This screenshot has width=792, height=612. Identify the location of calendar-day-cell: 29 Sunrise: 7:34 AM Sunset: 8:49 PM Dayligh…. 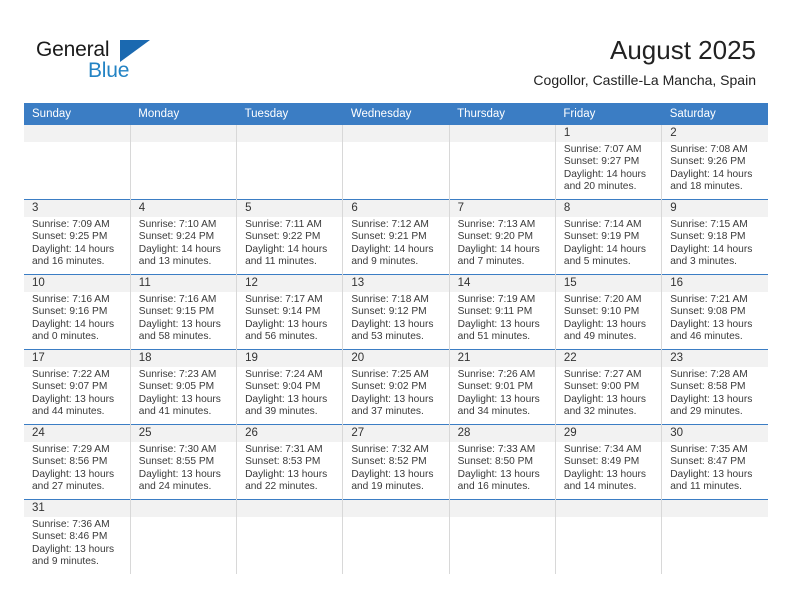
(609, 462).